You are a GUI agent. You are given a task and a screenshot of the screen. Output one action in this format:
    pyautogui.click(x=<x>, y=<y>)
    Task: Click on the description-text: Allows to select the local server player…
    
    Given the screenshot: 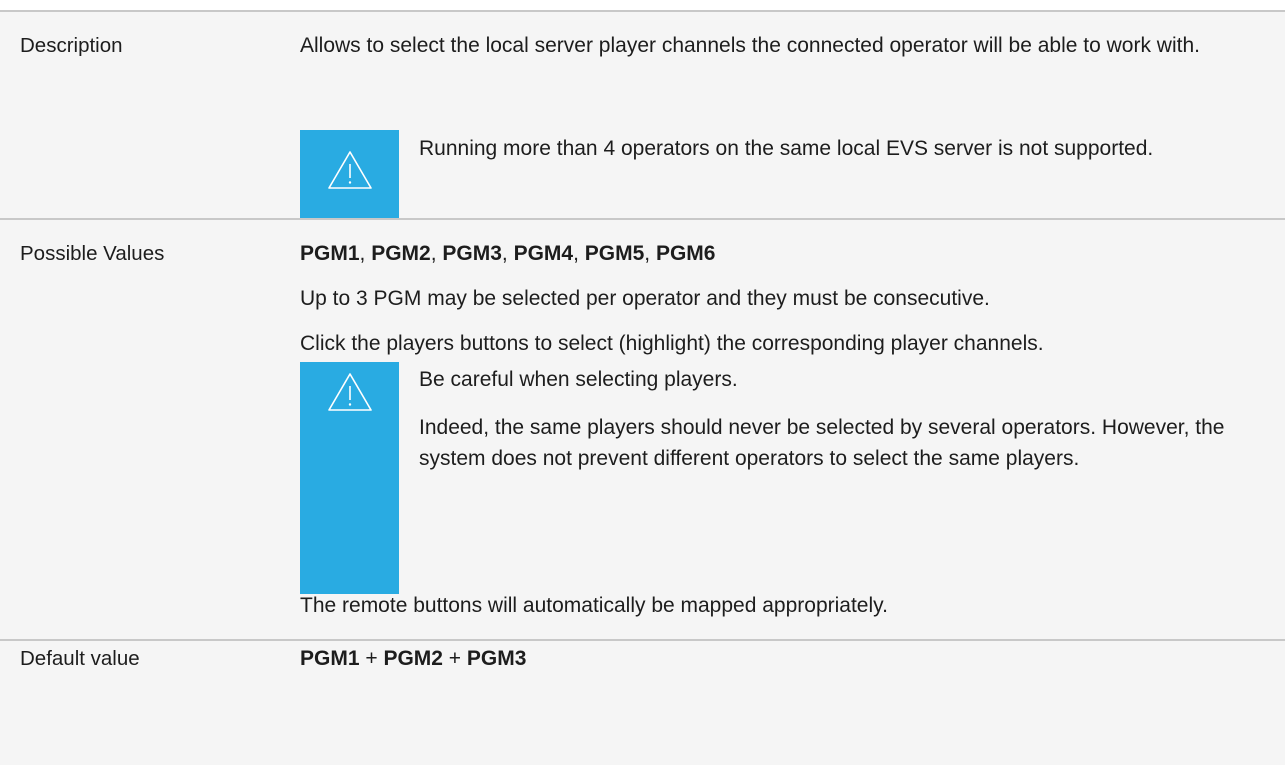 What is the action you would take?
    pyautogui.click(x=787, y=45)
    